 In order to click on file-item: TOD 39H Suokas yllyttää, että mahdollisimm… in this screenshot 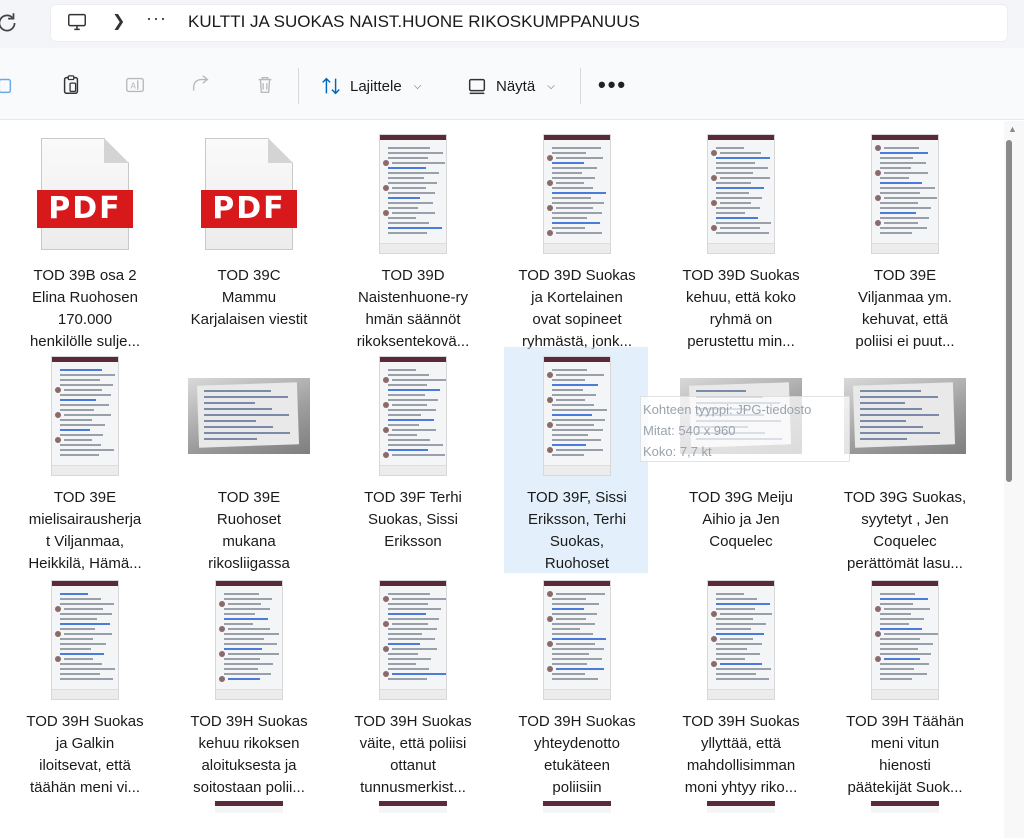, I will do `click(741, 685)`.